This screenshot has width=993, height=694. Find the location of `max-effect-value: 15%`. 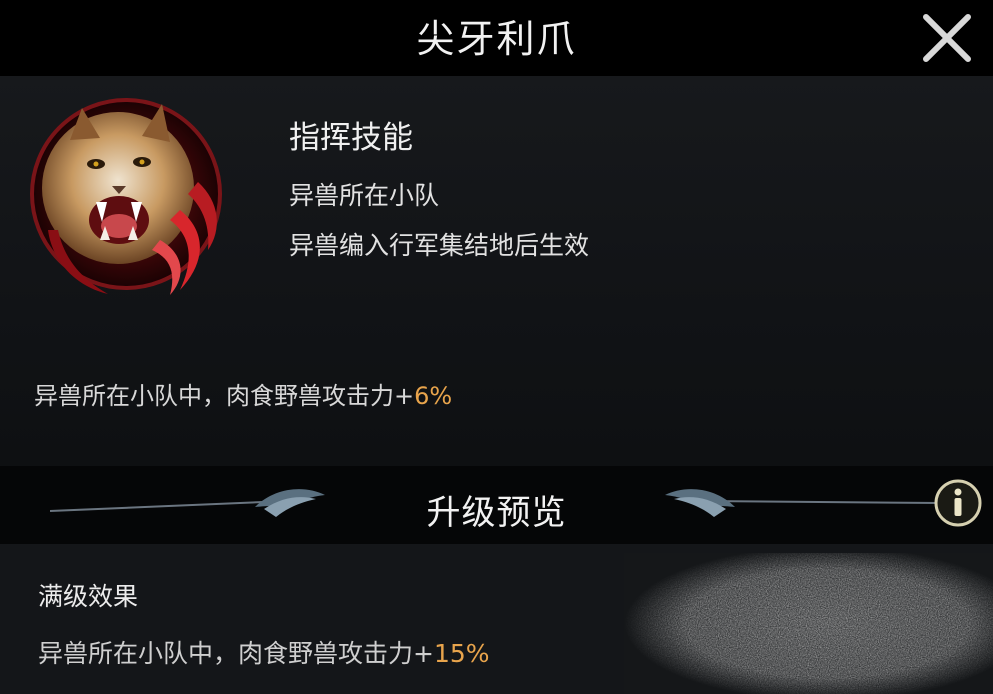

max-effect-value: 15% is located at coordinates (461, 653).